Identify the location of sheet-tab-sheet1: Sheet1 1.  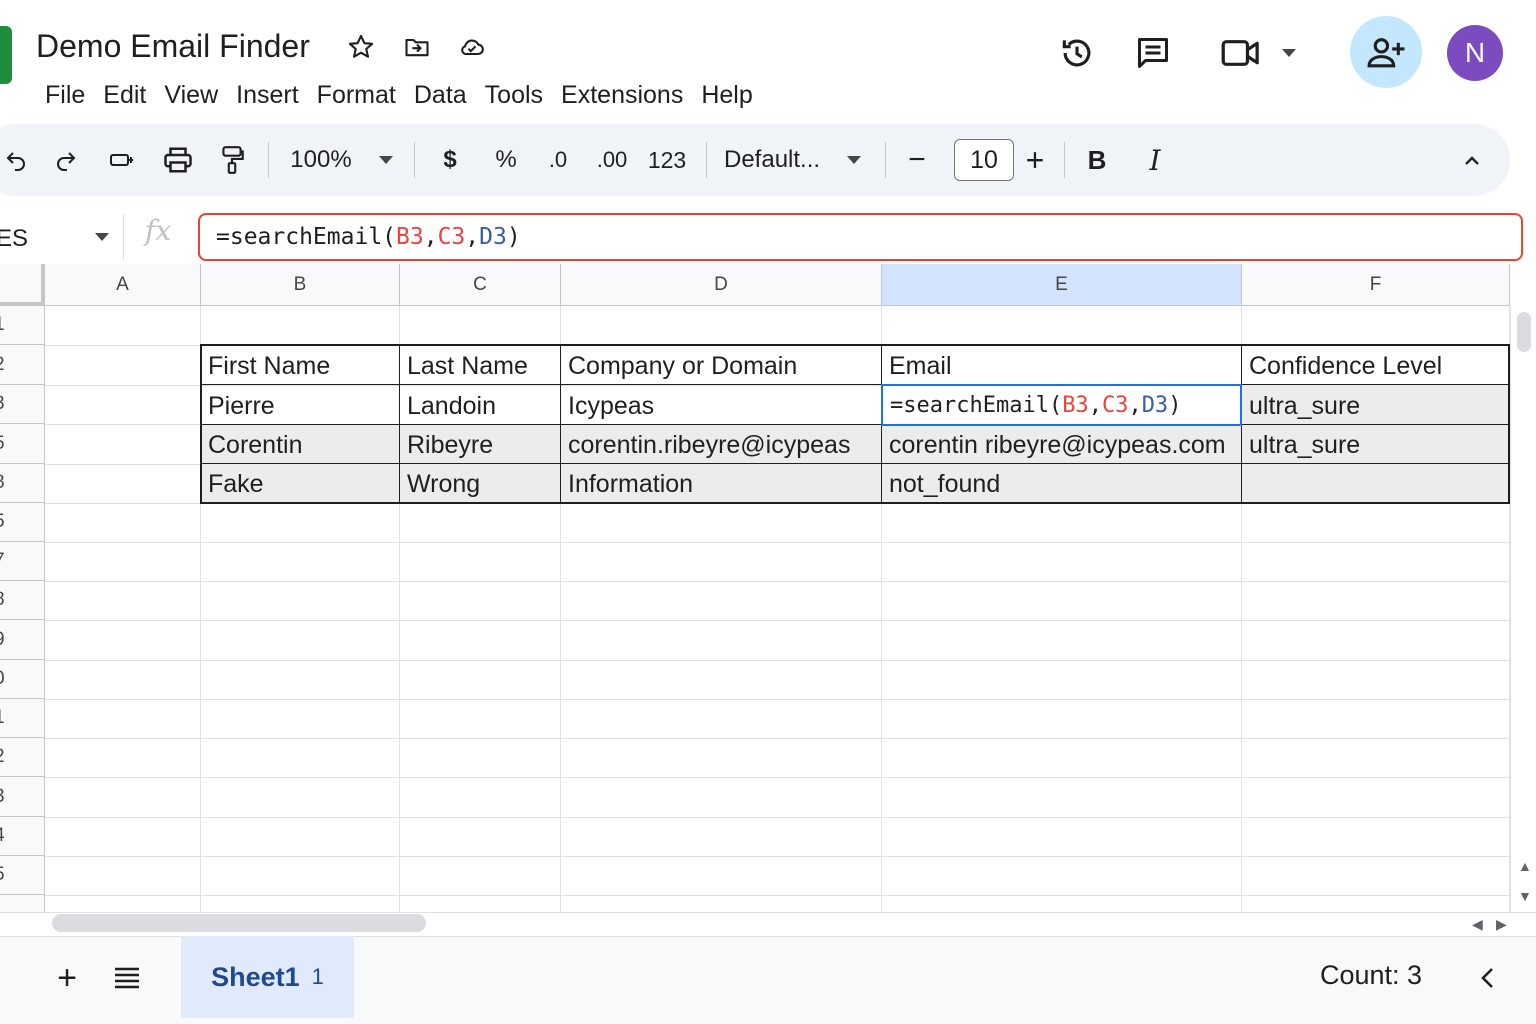
(267, 977).